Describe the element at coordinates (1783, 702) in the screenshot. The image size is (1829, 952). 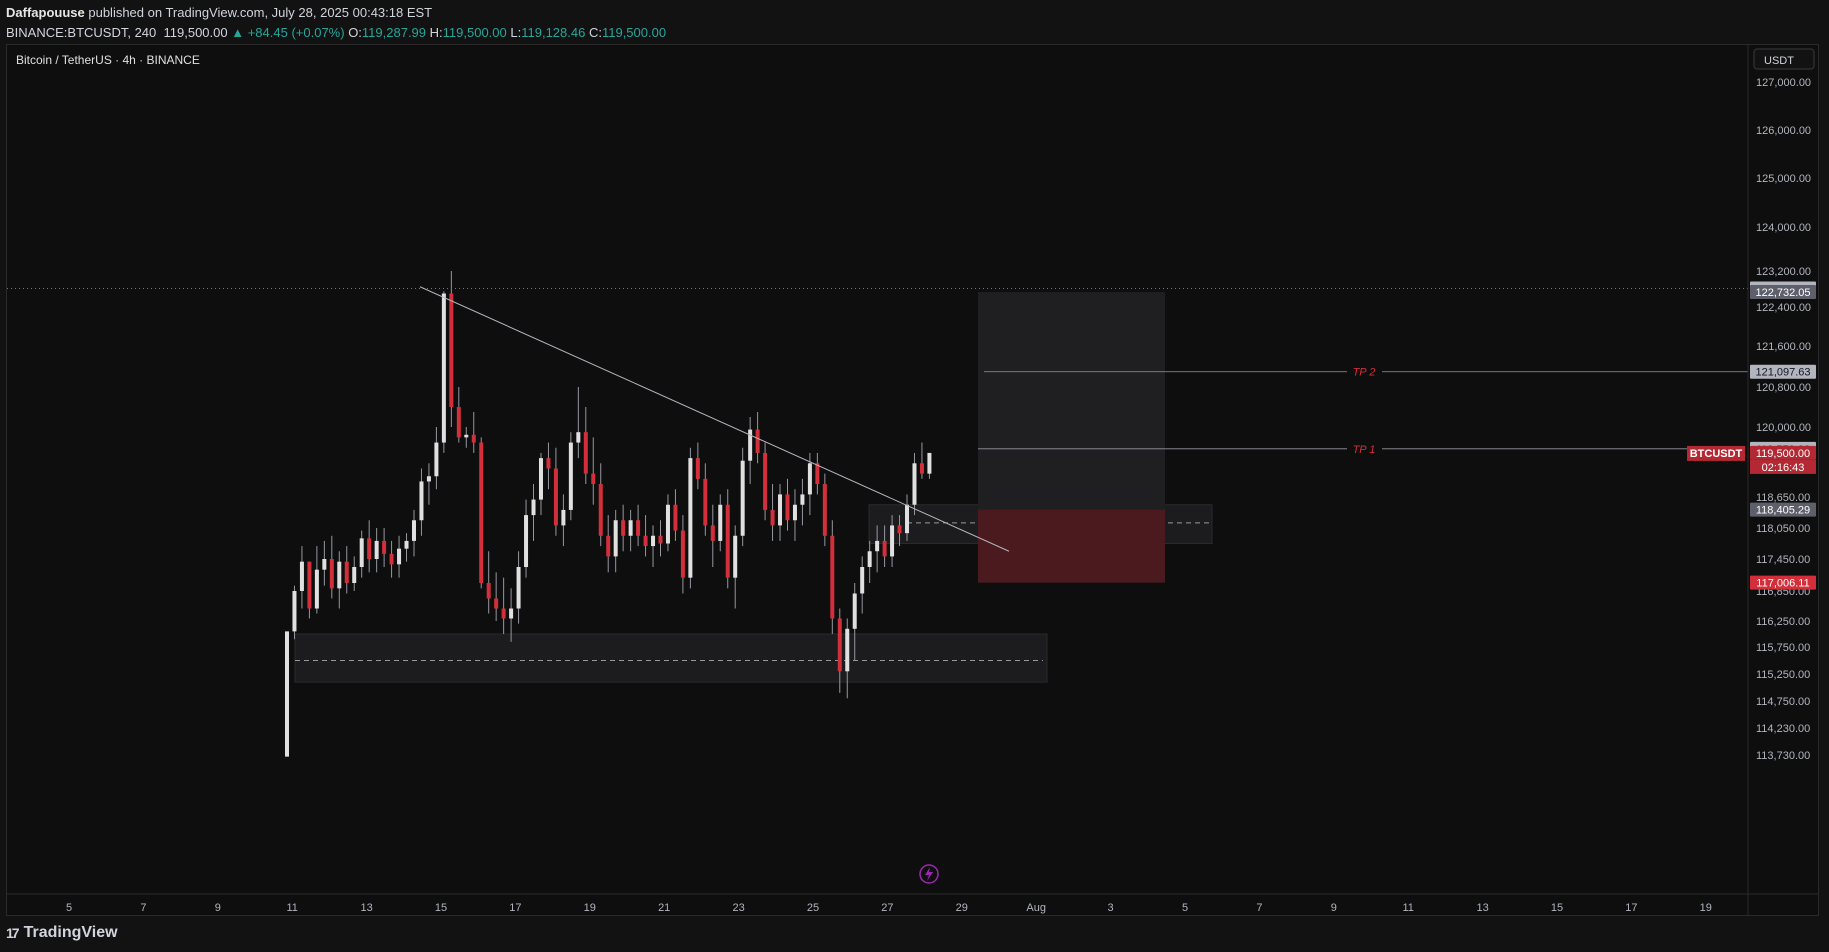
I see `price-axis-label: 114,750.00` at that location.